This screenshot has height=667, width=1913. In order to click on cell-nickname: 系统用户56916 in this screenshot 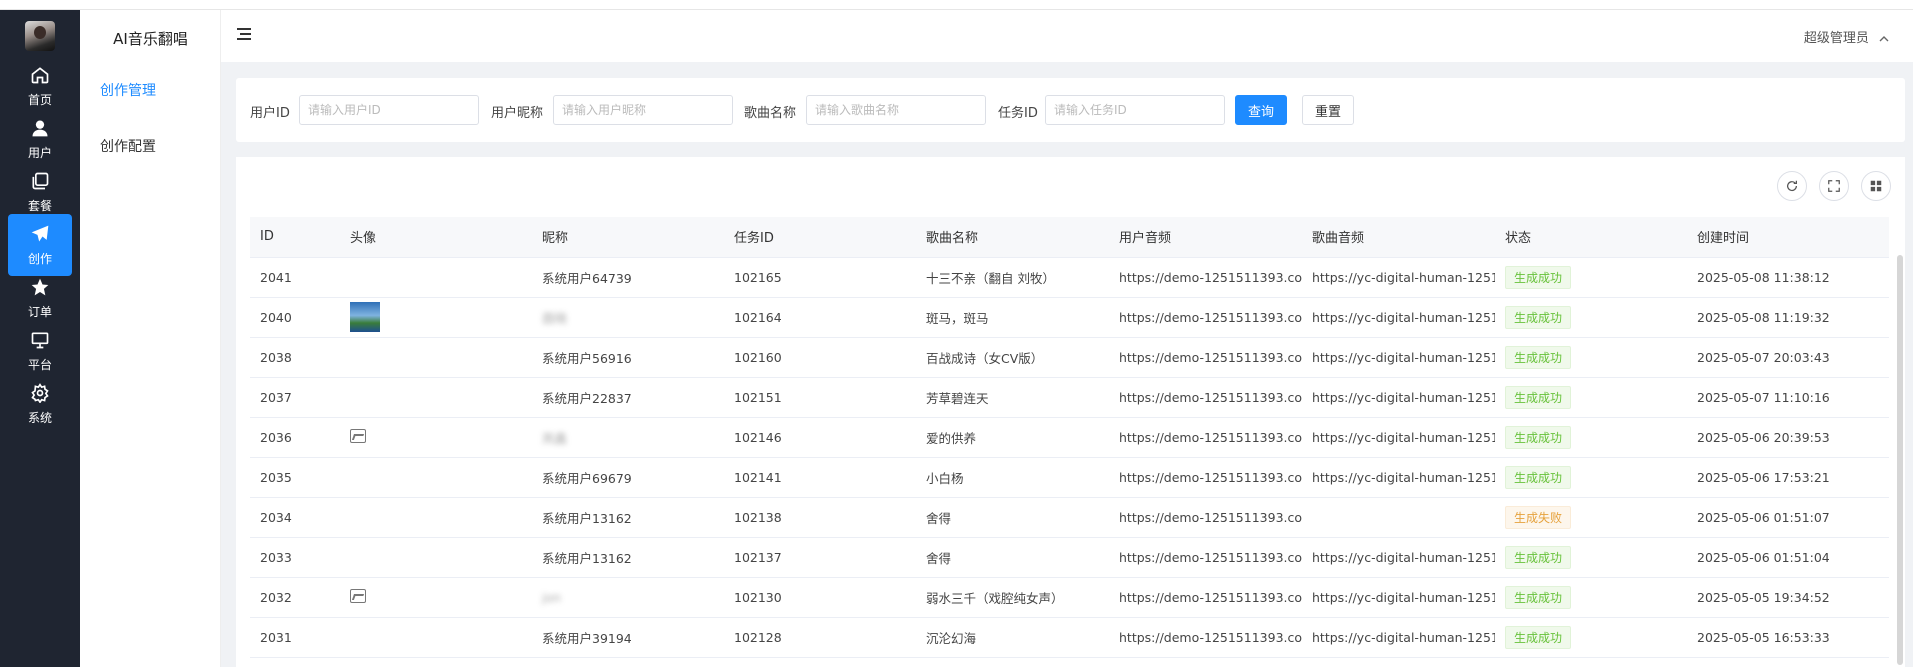, I will do `click(628, 357)`.